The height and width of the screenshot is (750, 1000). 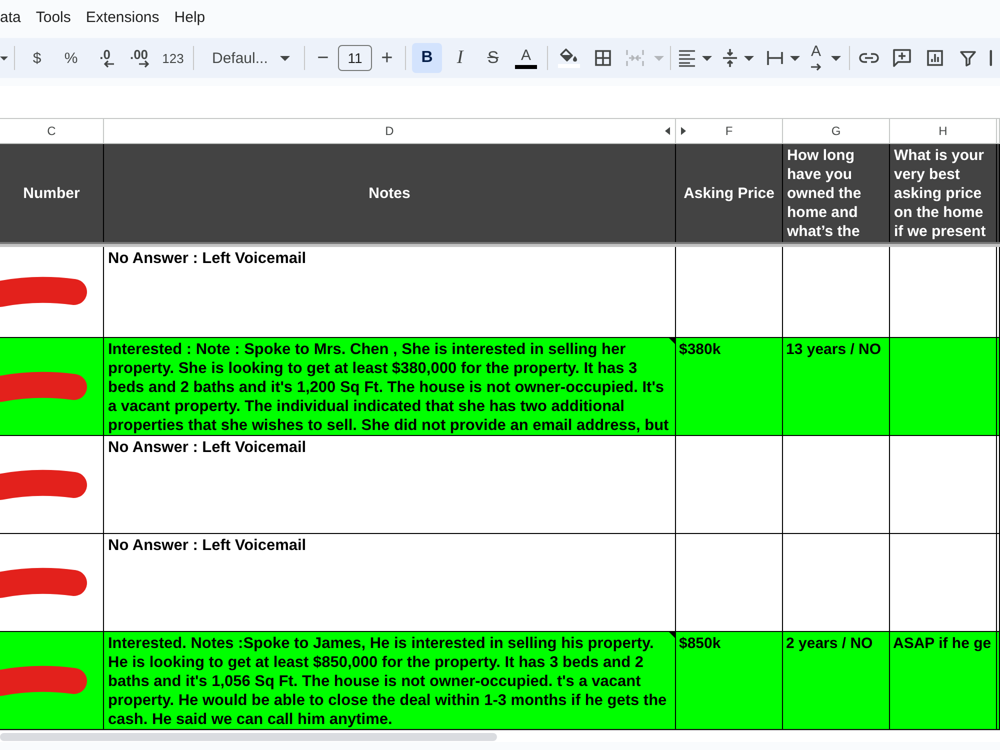 What do you see at coordinates (427, 58) in the screenshot?
I see `bold-button: B` at bounding box center [427, 58].